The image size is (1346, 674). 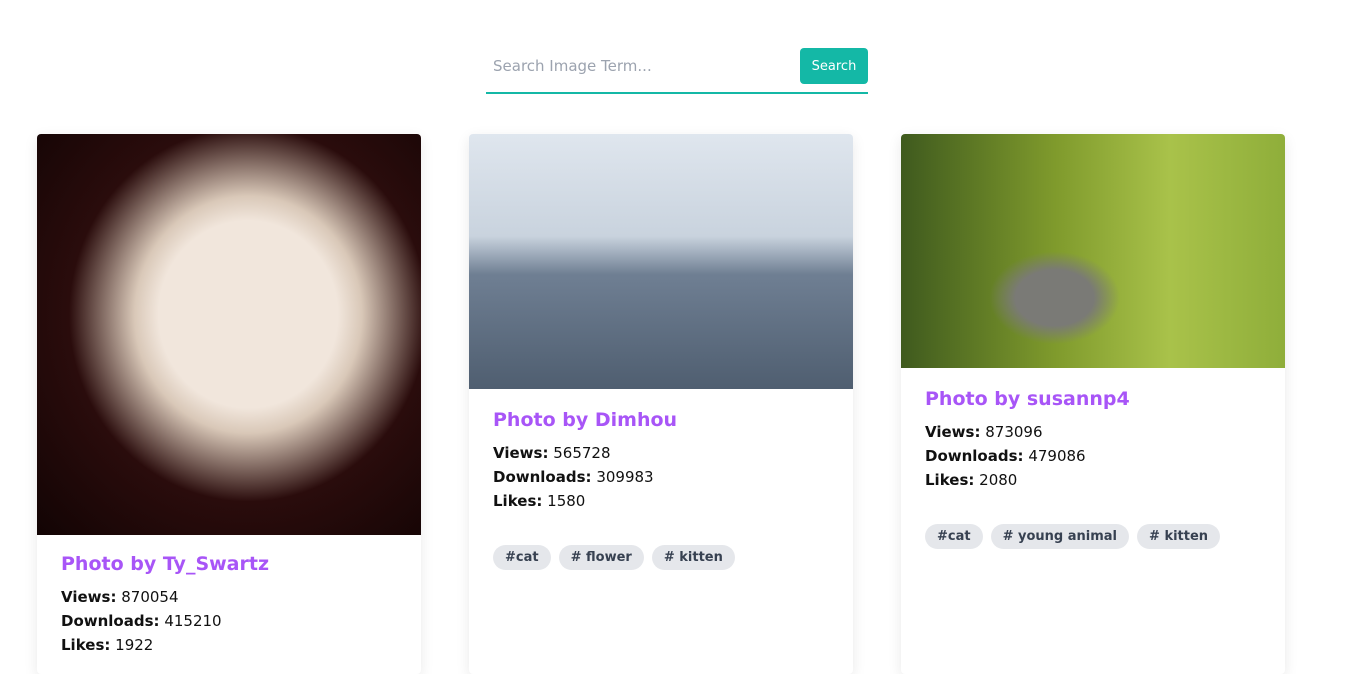 What do you see at coordinates (585, 420) in the screenshot?
I see `card-title: Photo by Dimhou` at bounding box center [585, 420].